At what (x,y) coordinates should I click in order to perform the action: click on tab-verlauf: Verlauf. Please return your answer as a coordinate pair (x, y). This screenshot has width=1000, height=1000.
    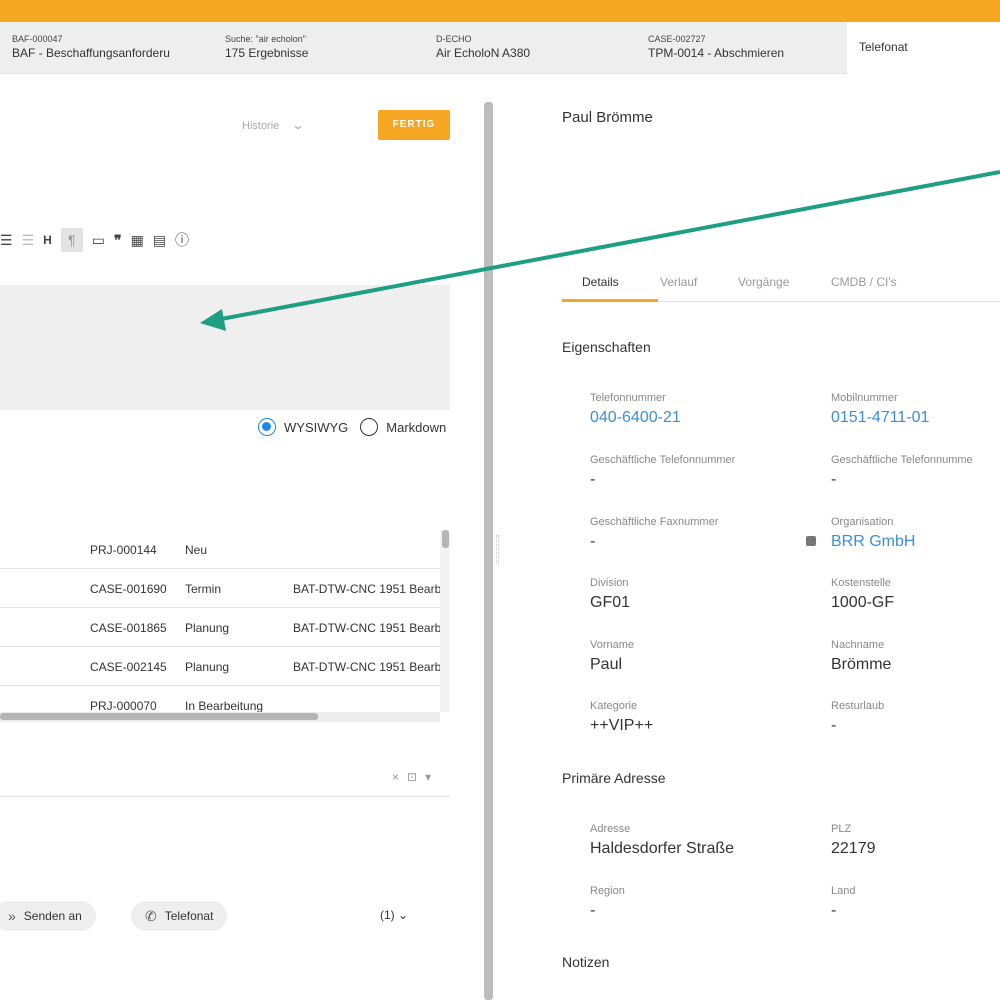
    Looking at the image, I should click on (678, 282).